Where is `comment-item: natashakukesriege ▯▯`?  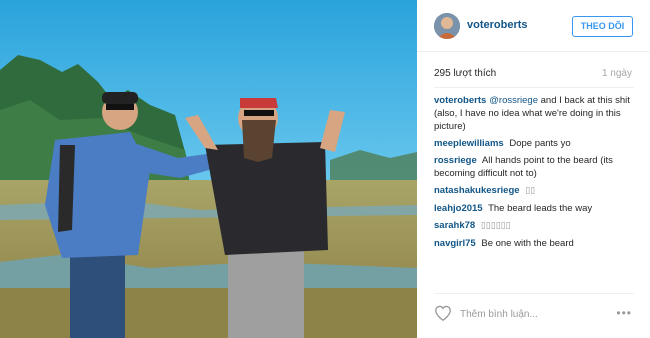
comment-item: natashakukesriege ▯▯ is located at coordinates (536, 191).